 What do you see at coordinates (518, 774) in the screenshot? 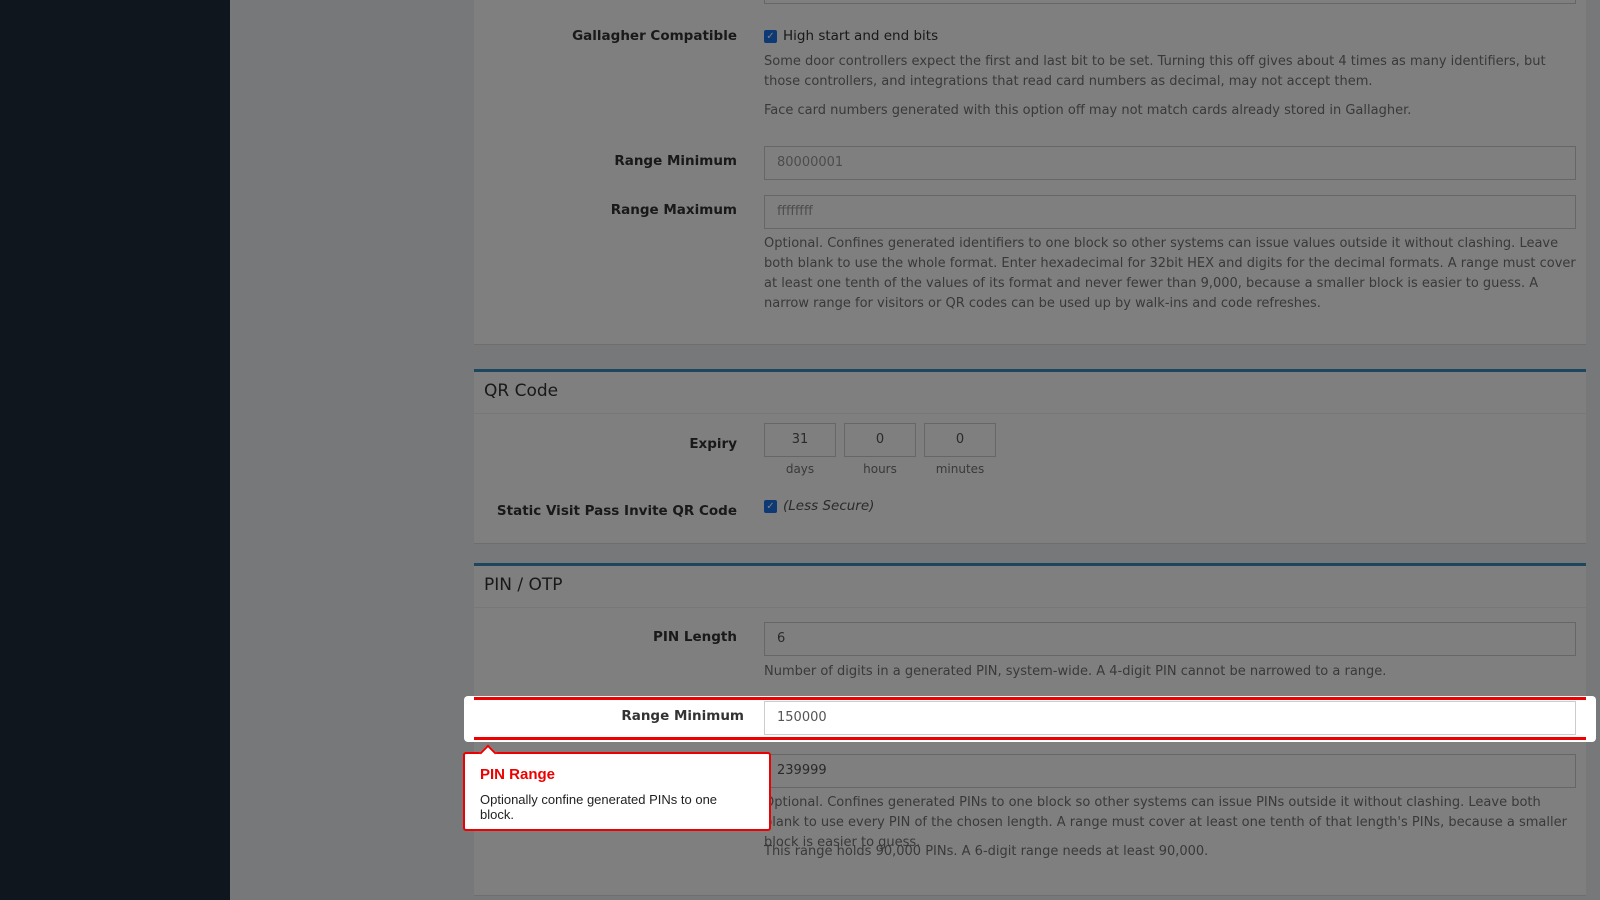
I see `tooltip-title: PIN Range` at bounding box center [518, 774].